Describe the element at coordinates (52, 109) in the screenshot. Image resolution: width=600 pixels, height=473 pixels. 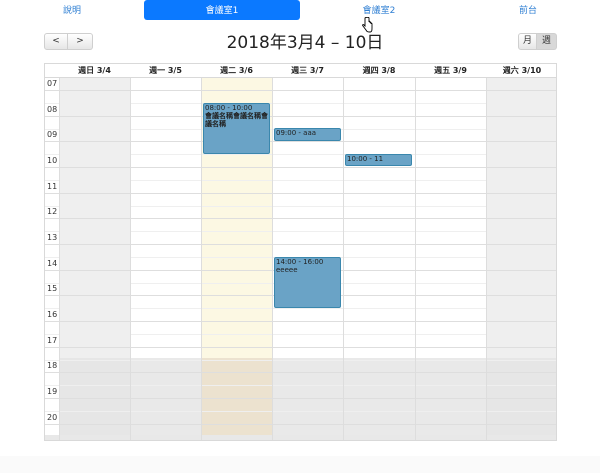
I see `time-label: 08` at that location.